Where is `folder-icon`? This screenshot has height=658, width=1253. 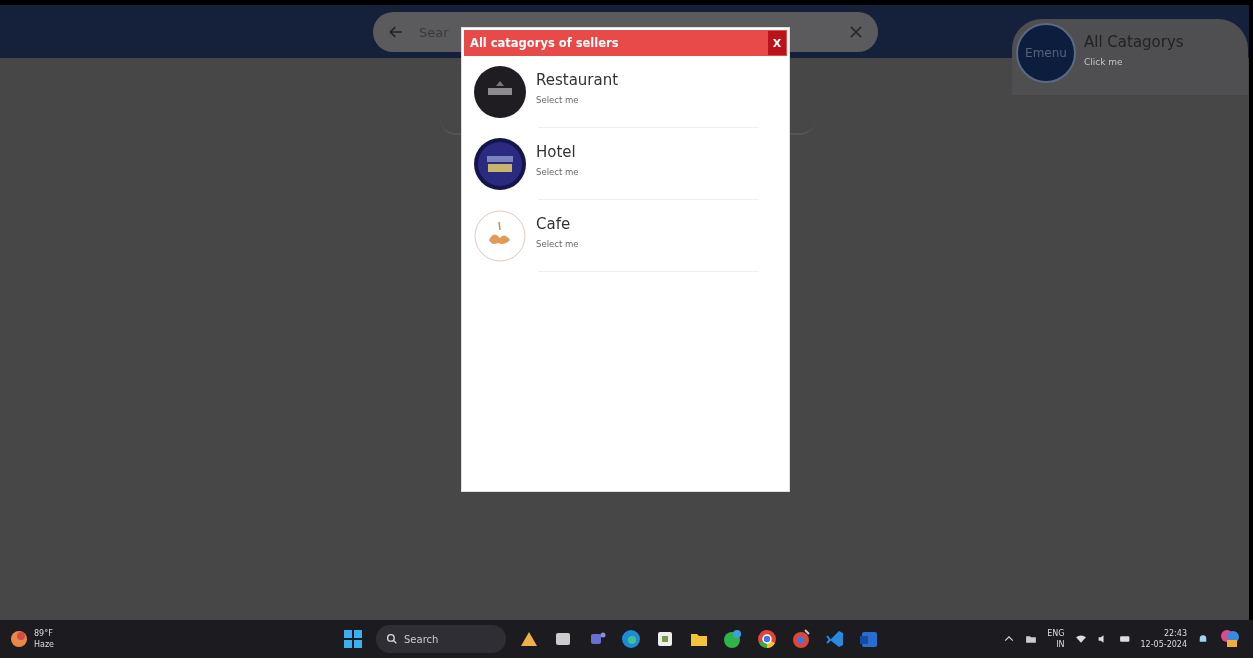 folder-icon is located at coordinates (1031, 639).